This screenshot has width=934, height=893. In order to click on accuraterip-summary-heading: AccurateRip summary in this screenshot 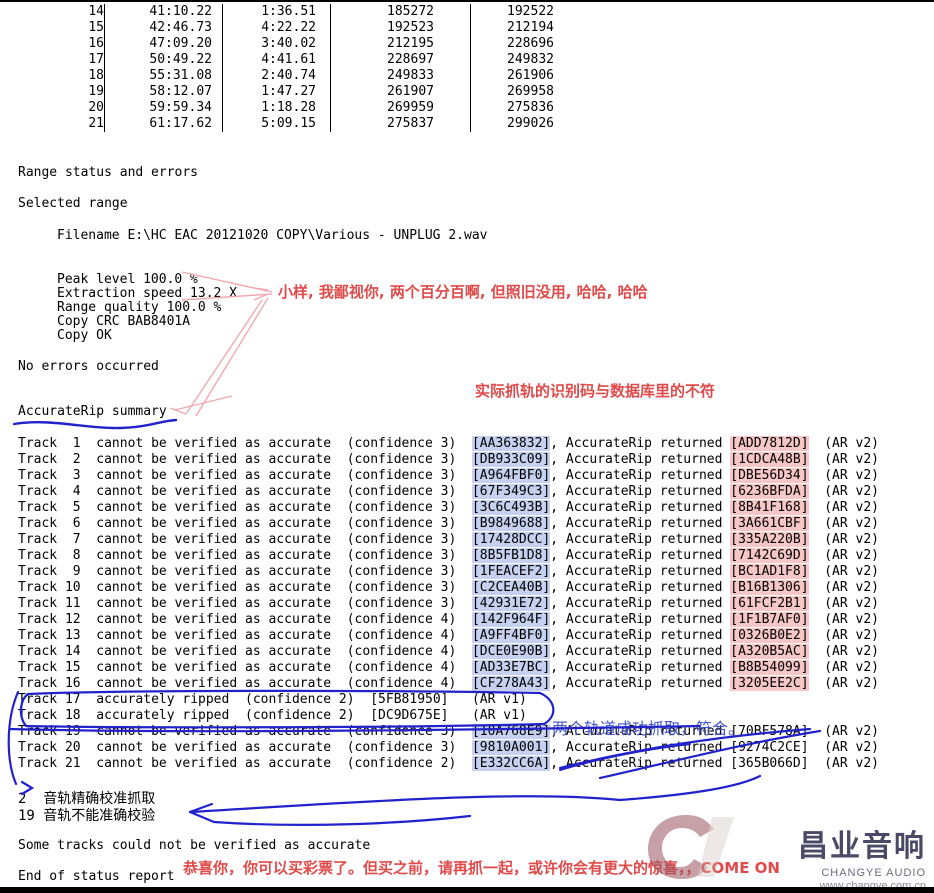, I will do `click(92, 411)`.